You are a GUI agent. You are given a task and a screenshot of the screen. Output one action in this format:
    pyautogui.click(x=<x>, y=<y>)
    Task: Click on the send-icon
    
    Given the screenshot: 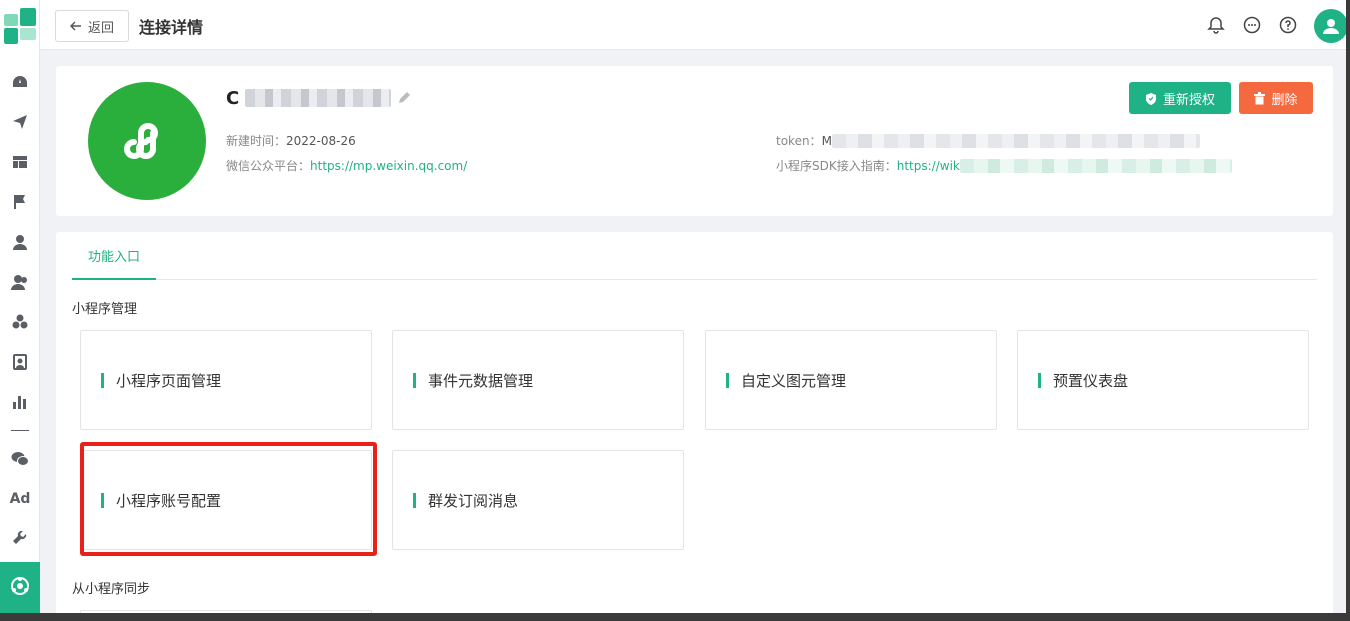 What is the action you would take?
    pyautogui.click(x=20, y=122)
    